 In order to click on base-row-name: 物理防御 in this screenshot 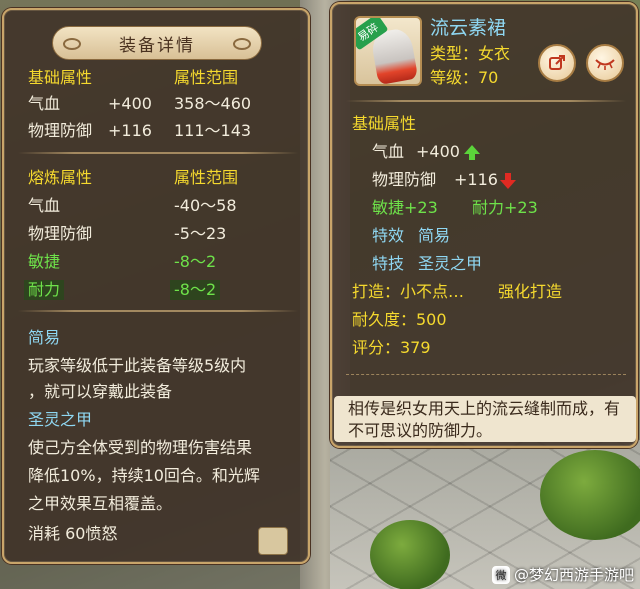, I will do `click(60, 130)`.